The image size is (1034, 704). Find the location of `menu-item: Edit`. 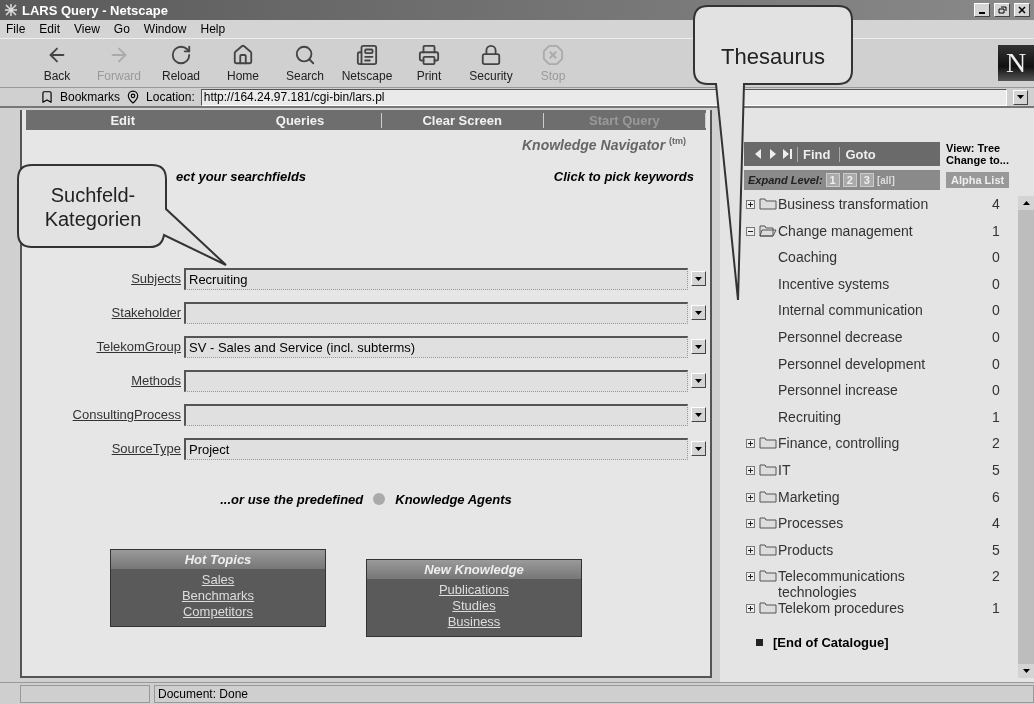

menu-item: Edit is located at coordinates (50, 29).